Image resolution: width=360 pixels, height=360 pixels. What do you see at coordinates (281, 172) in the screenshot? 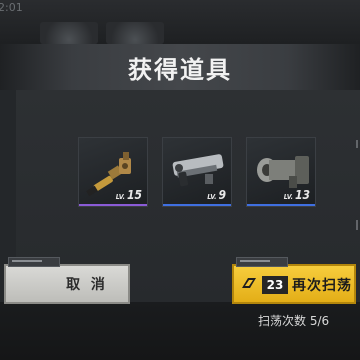
I see `reward-item-barrel: LV. 13` at bounding box center [281, 172].